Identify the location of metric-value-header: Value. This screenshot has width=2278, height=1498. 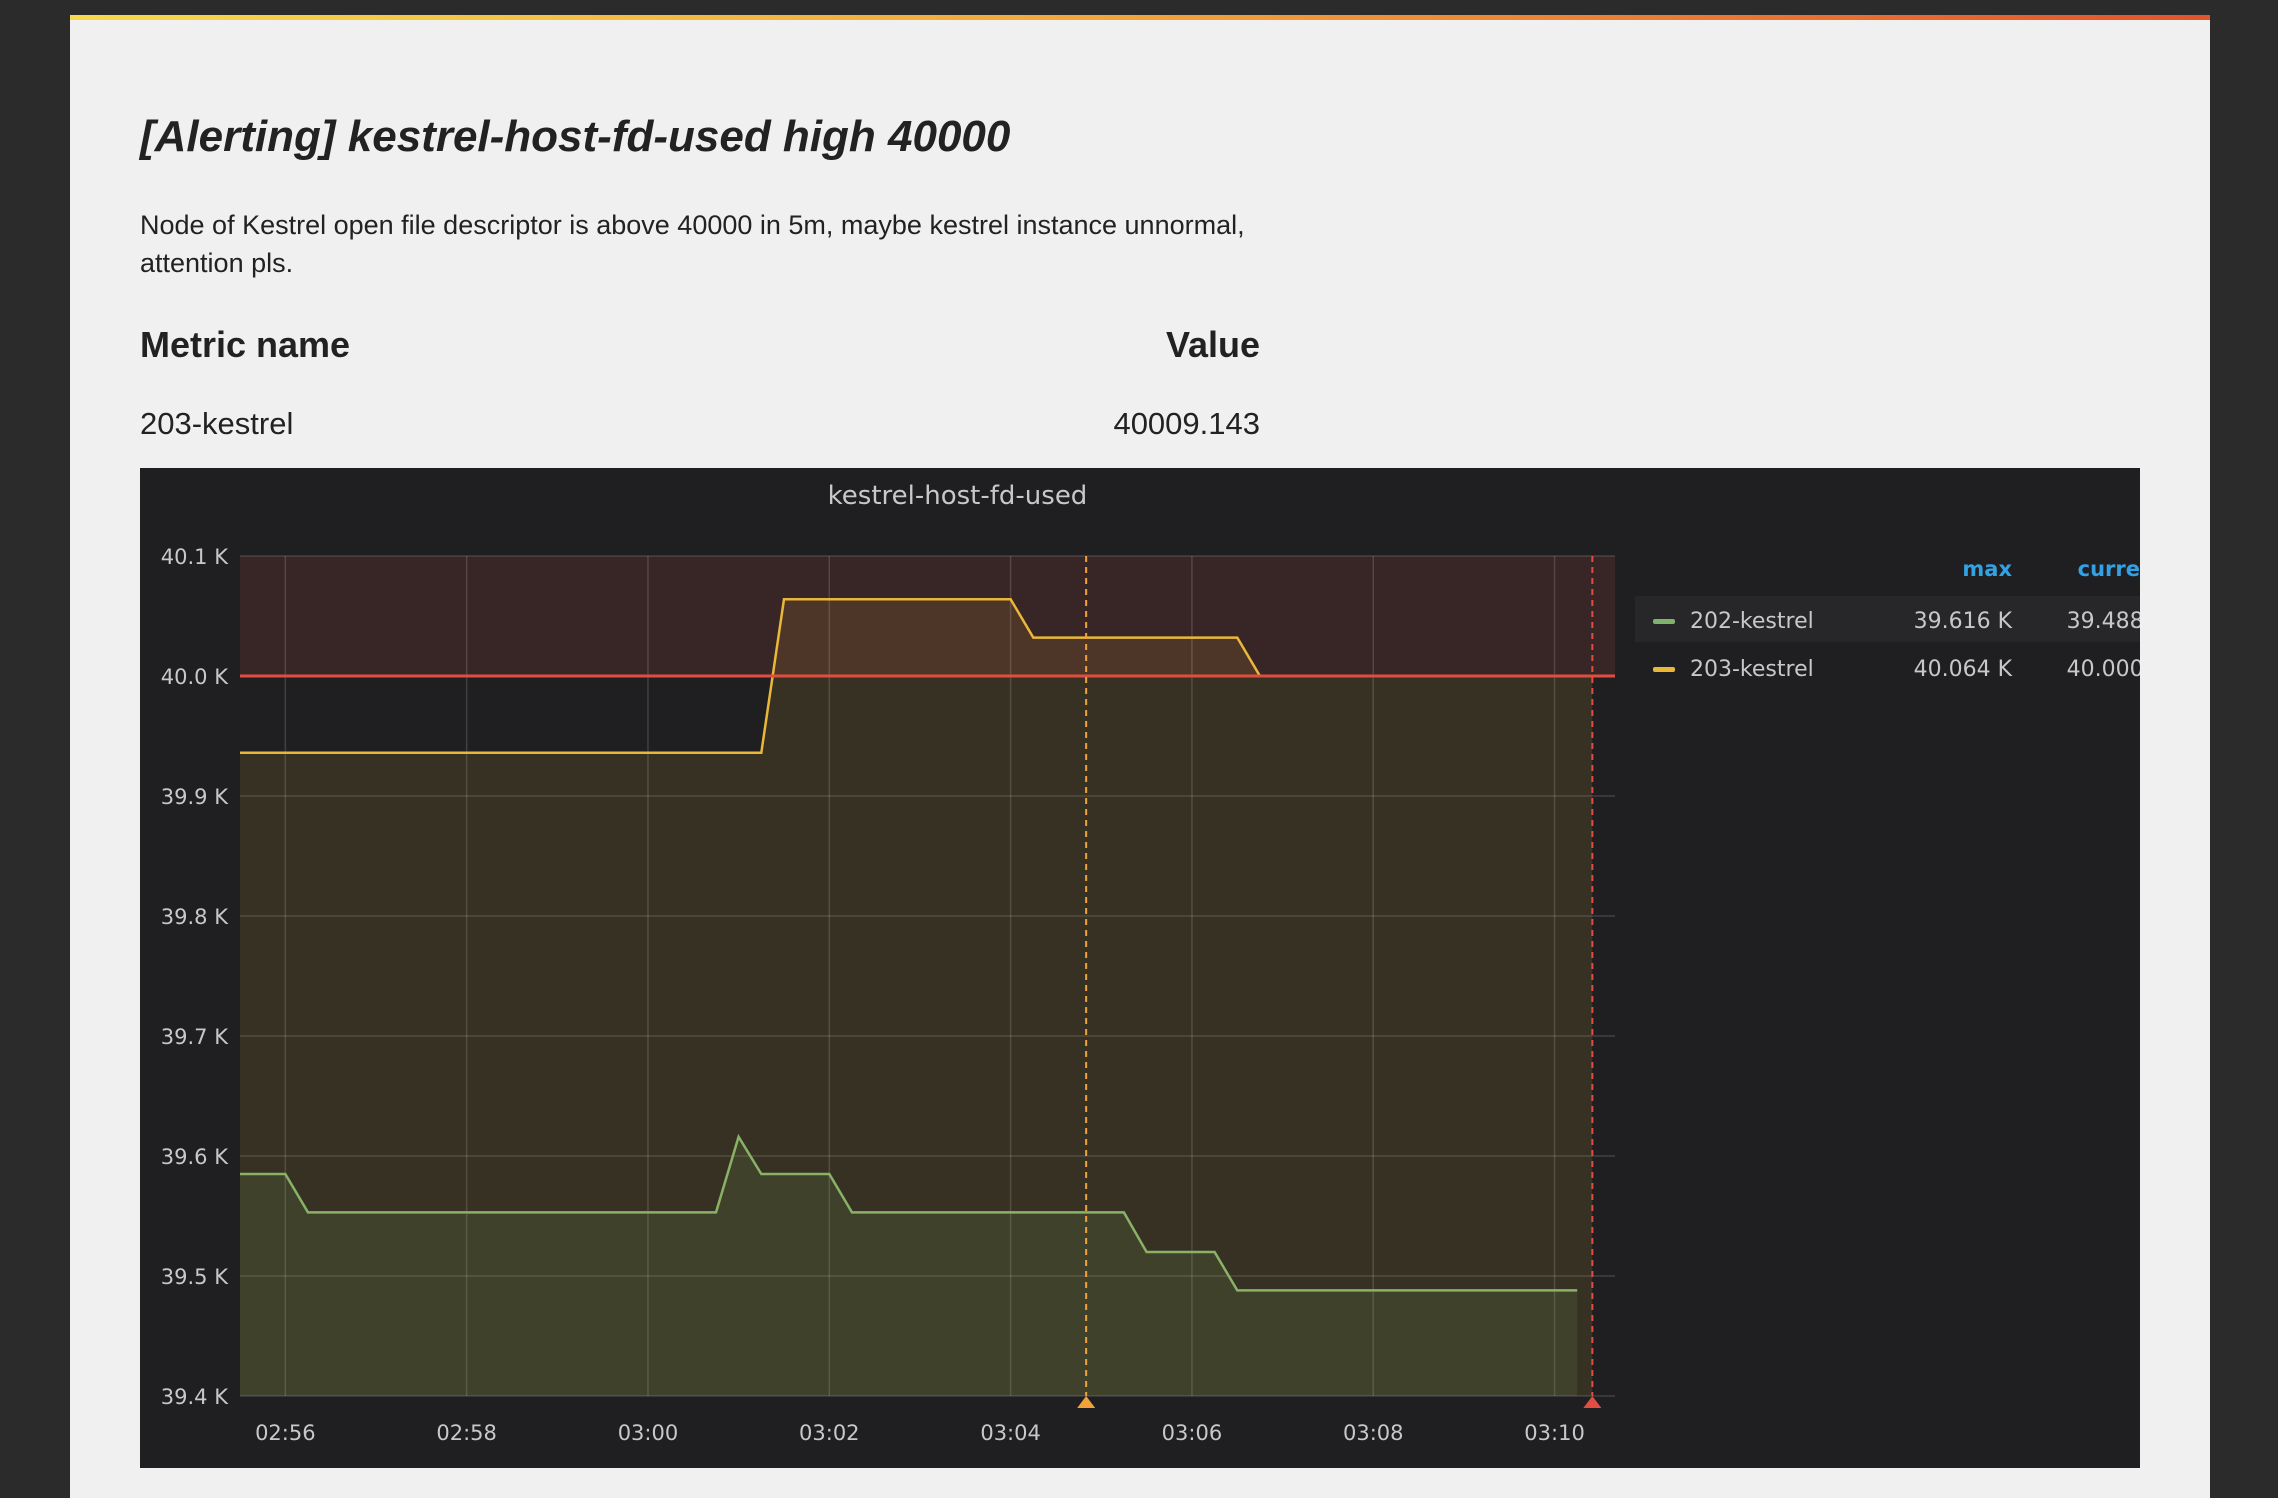
(1212, 344).